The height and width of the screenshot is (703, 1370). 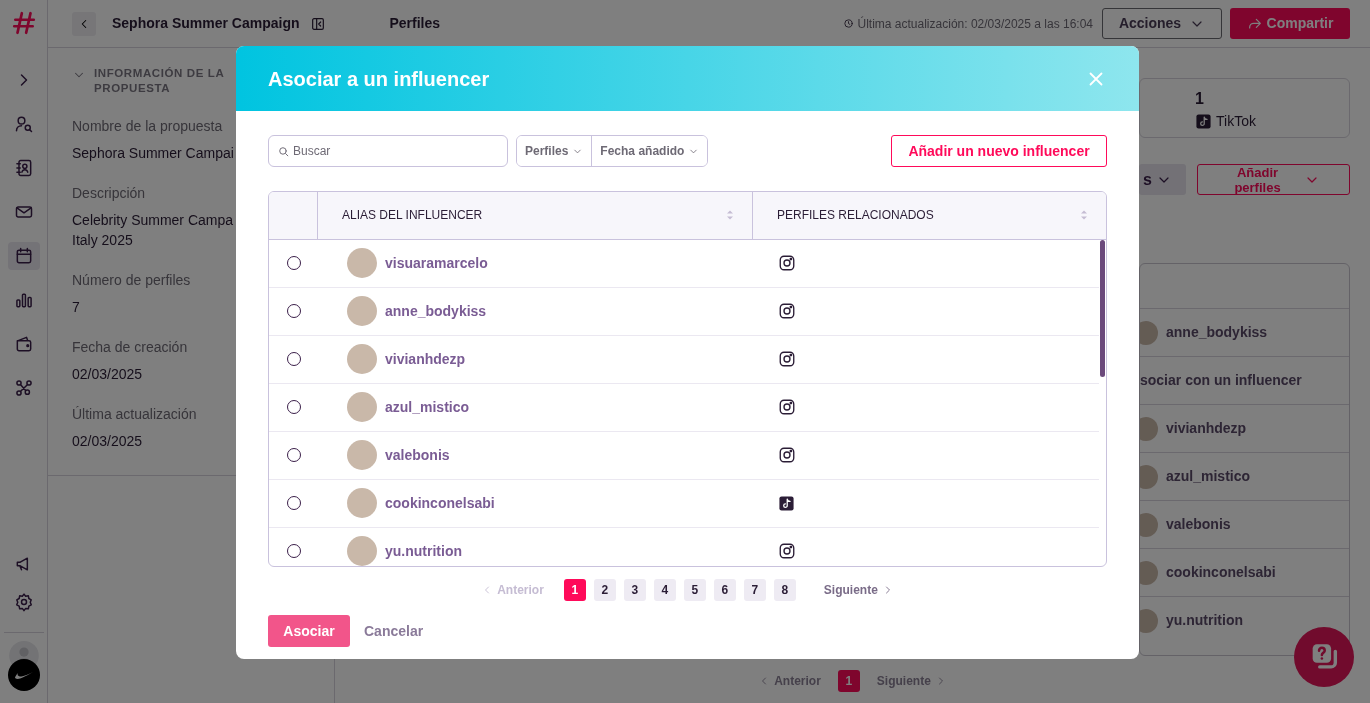 What do you see at coordinates (415, 23) in the screenshot?
I see `section-title: Perfiles` at bounding box center [415, 23].